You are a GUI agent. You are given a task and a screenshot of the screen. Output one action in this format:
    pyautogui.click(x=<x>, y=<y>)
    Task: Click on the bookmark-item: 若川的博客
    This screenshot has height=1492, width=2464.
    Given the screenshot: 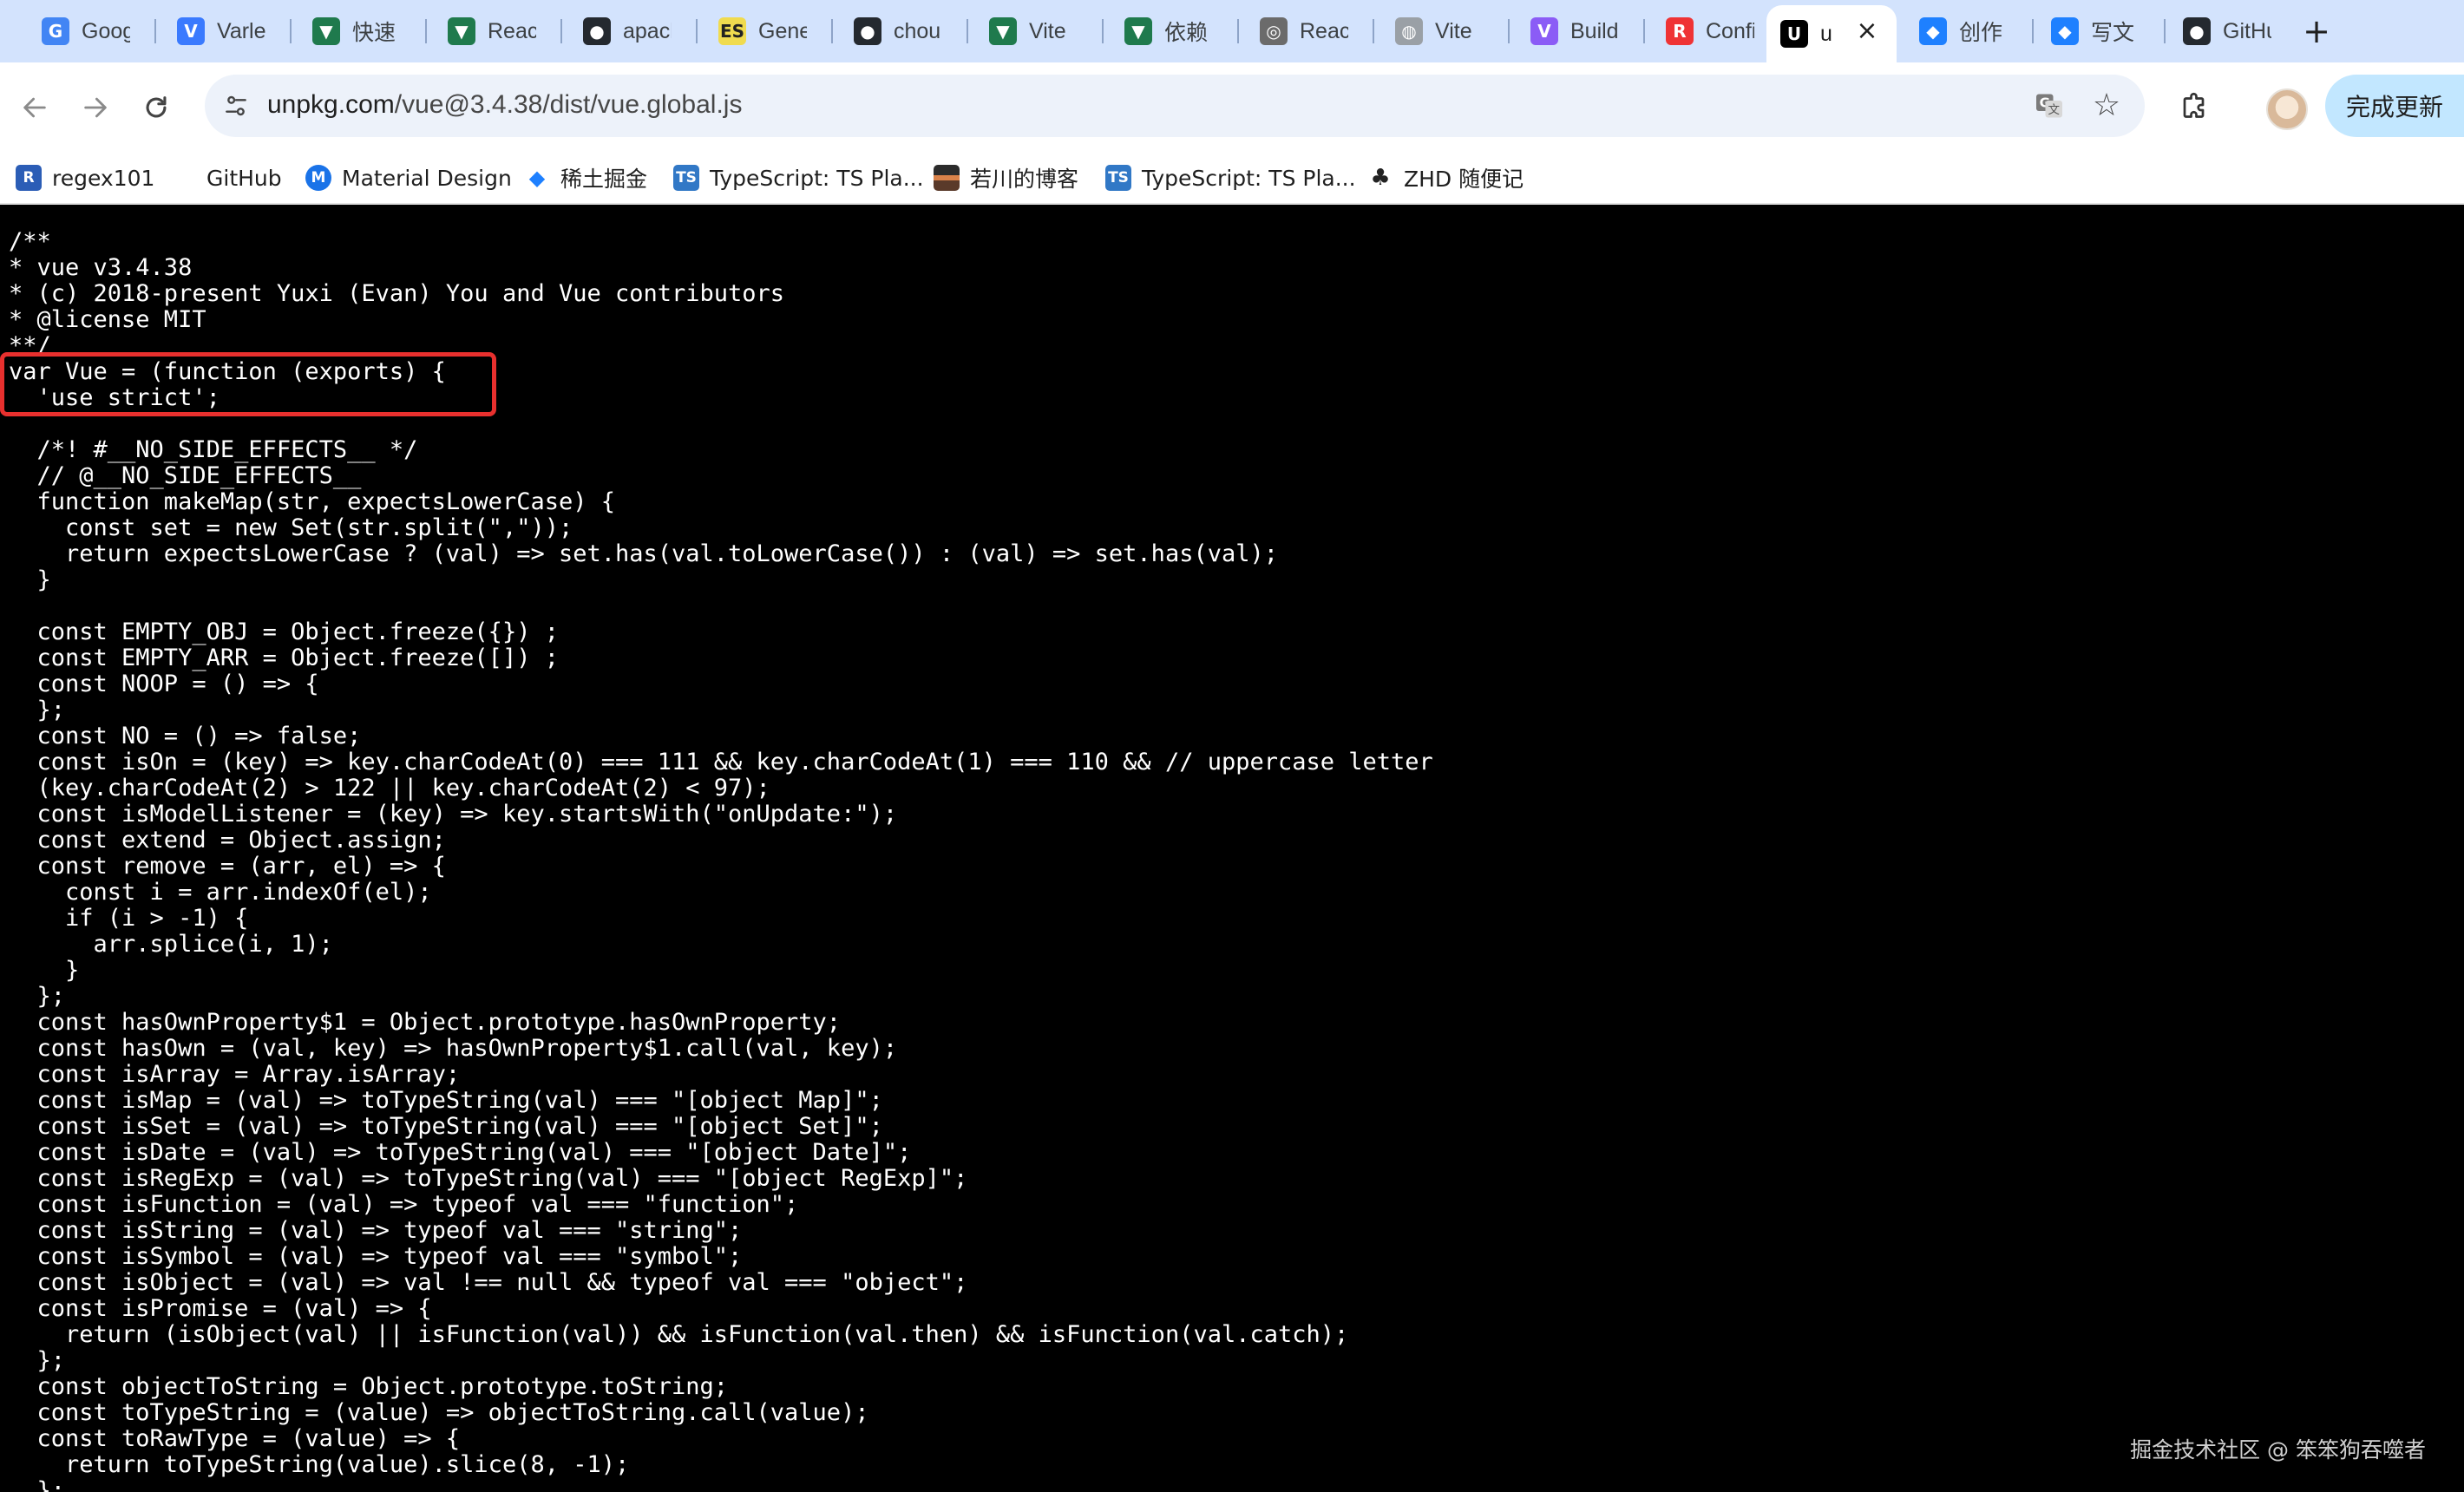 What is the action you would take?
    pyautogui.click(x=1006, y=178)
    